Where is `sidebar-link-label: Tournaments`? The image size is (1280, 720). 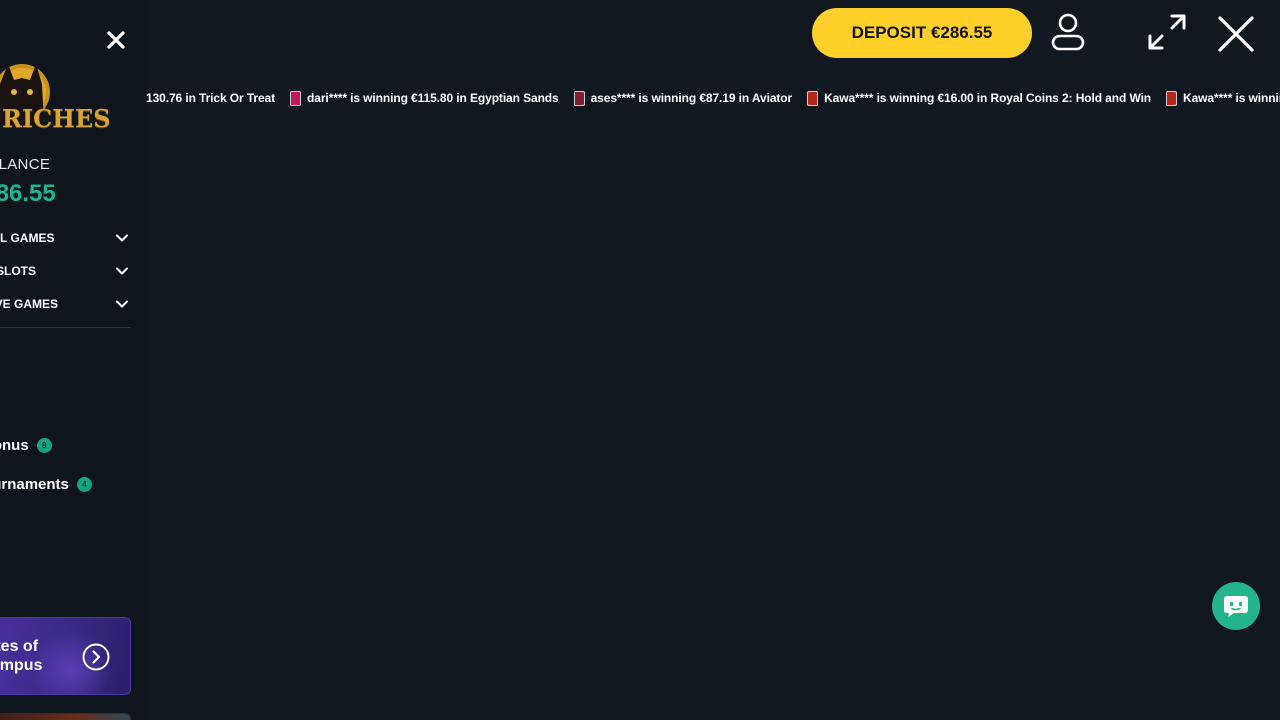 sidebar-link-label: Tournaments is located at coordinates (34, 484).